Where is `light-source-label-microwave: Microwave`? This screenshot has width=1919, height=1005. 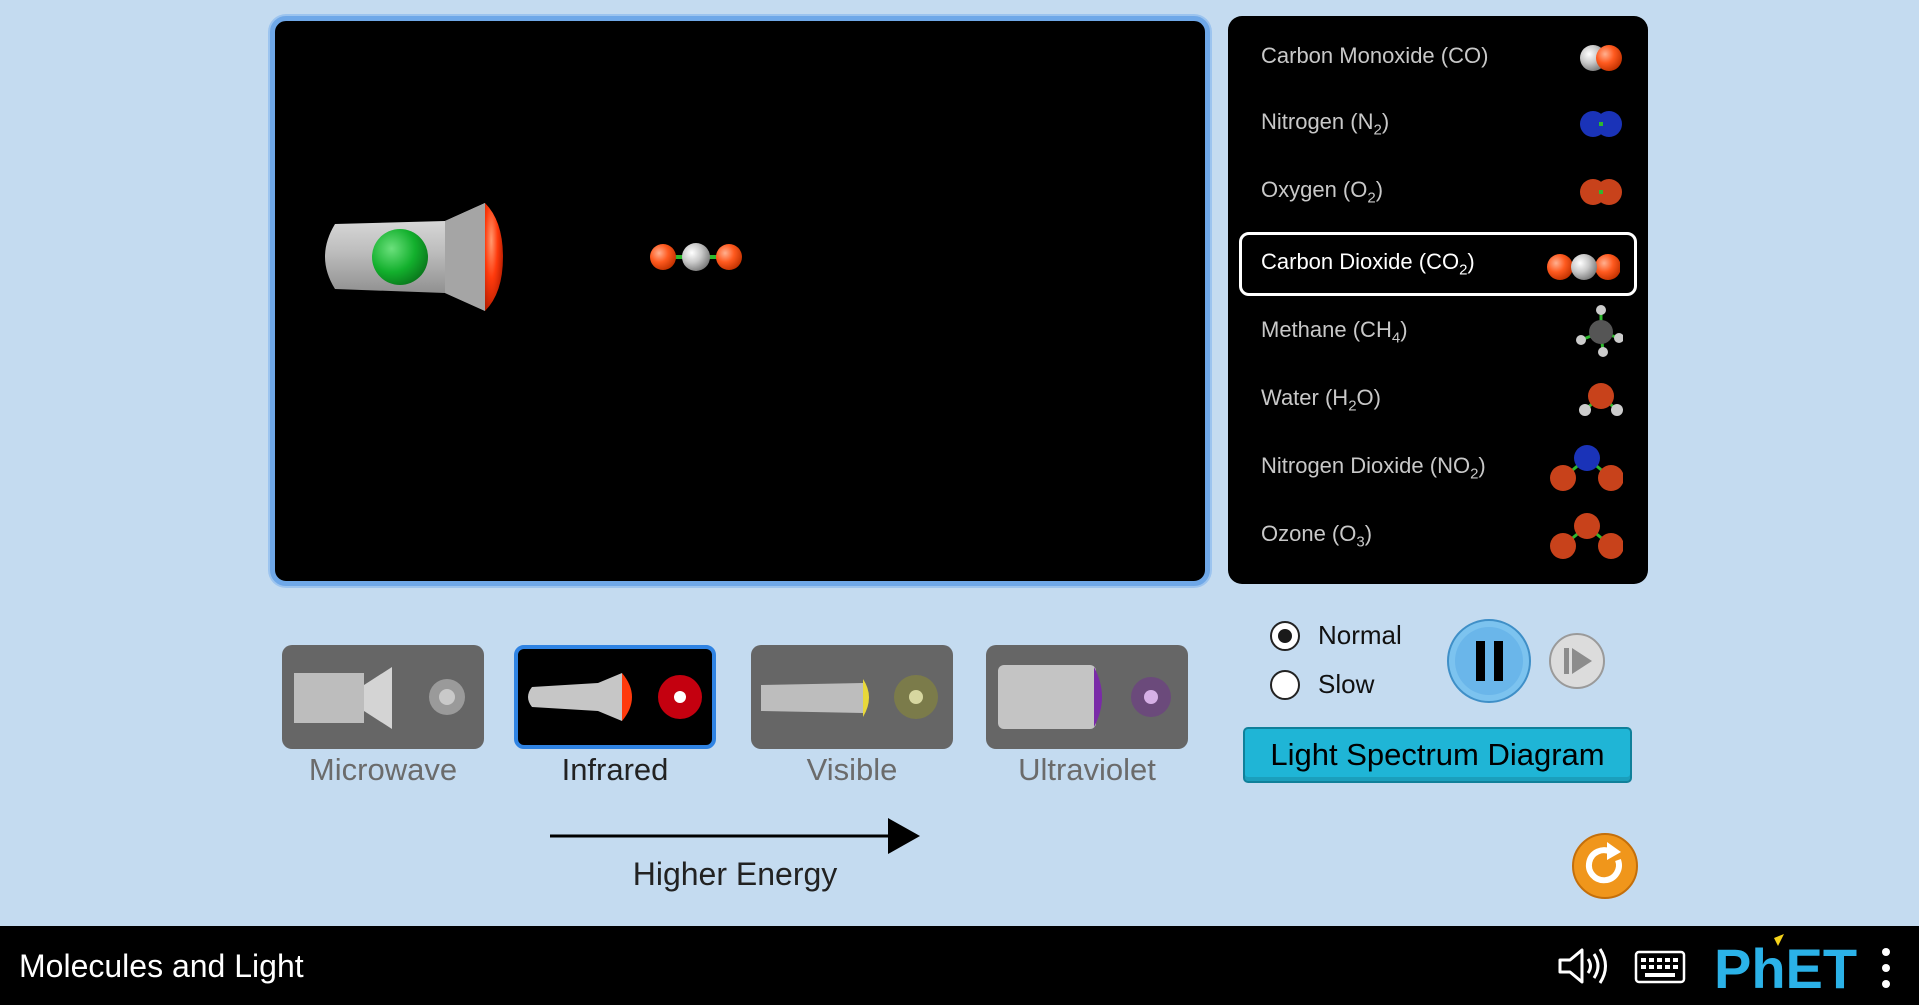
light-source-label-microwave: Microwave is located at coordinates (383, 769).